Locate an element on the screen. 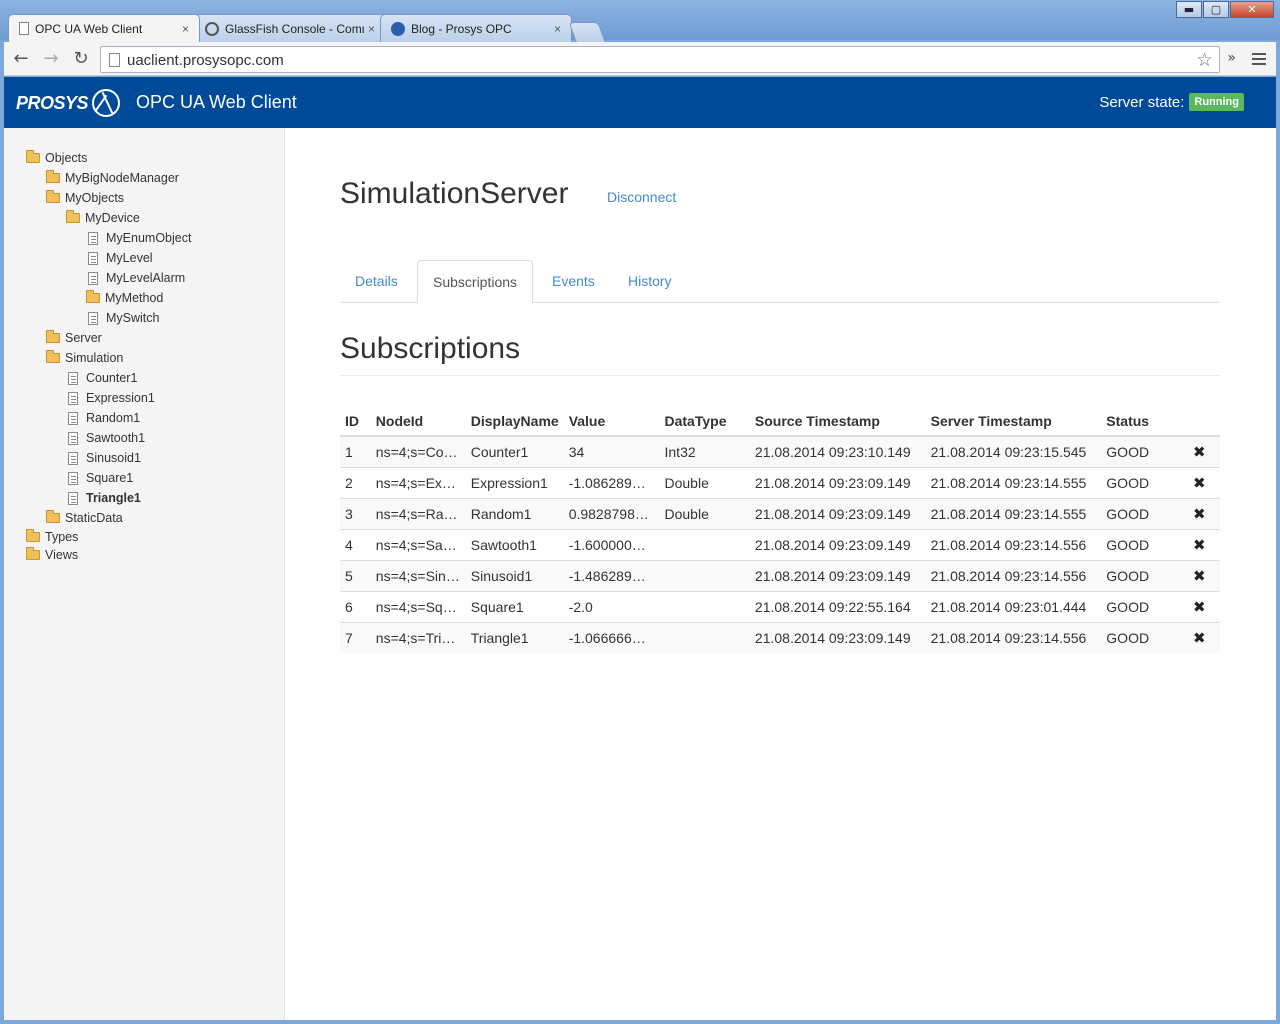 The width and height of the screenshot is (1280, 1024). browser-tab-glassfish: GlassFish Console - Comm × is located at coordinates (290, 28).